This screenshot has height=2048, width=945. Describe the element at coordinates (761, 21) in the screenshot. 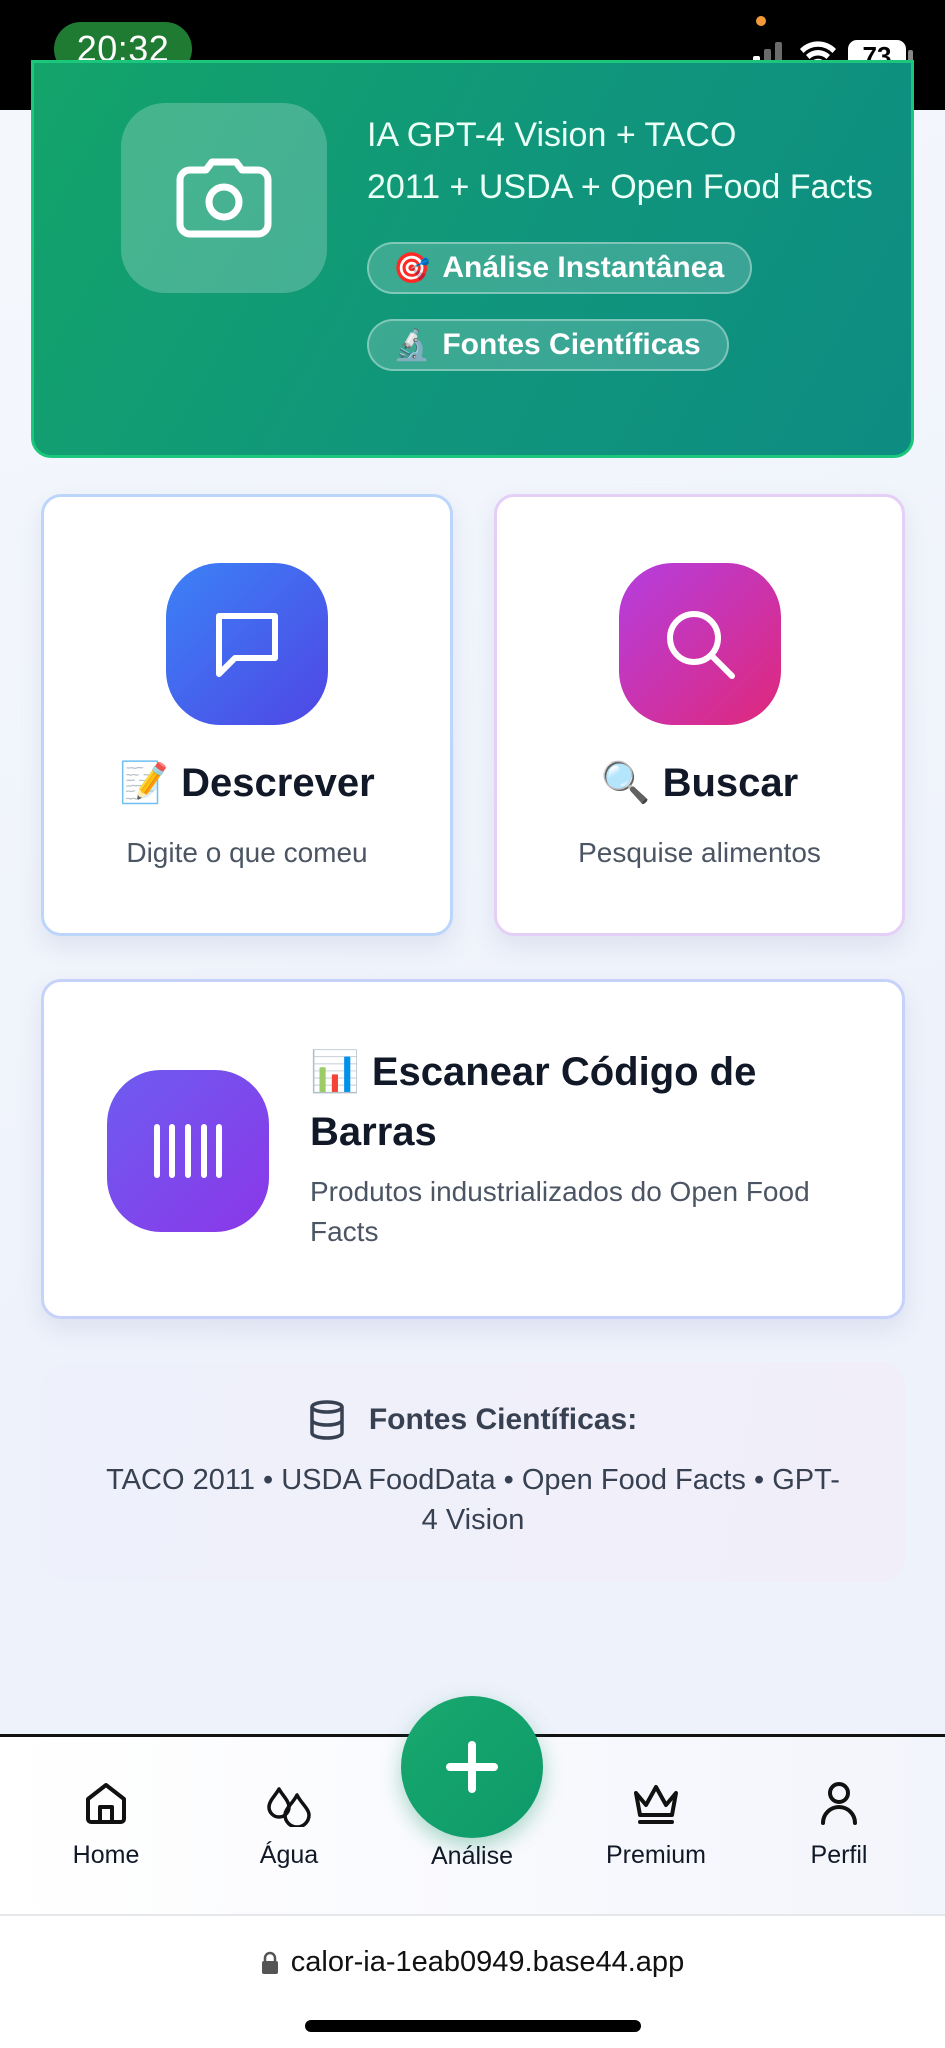

I see `privacy-indicator-dot` at that location.